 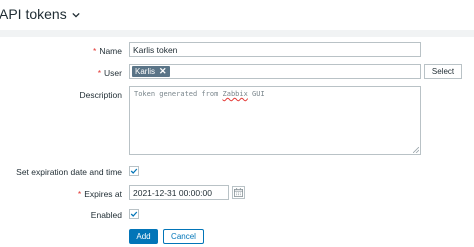 What do you see at coordinates (172, 192) in the screenshot?
I see `expires-at-value: 2021-12-31 00:00:00` at bounding box center [172, 192].